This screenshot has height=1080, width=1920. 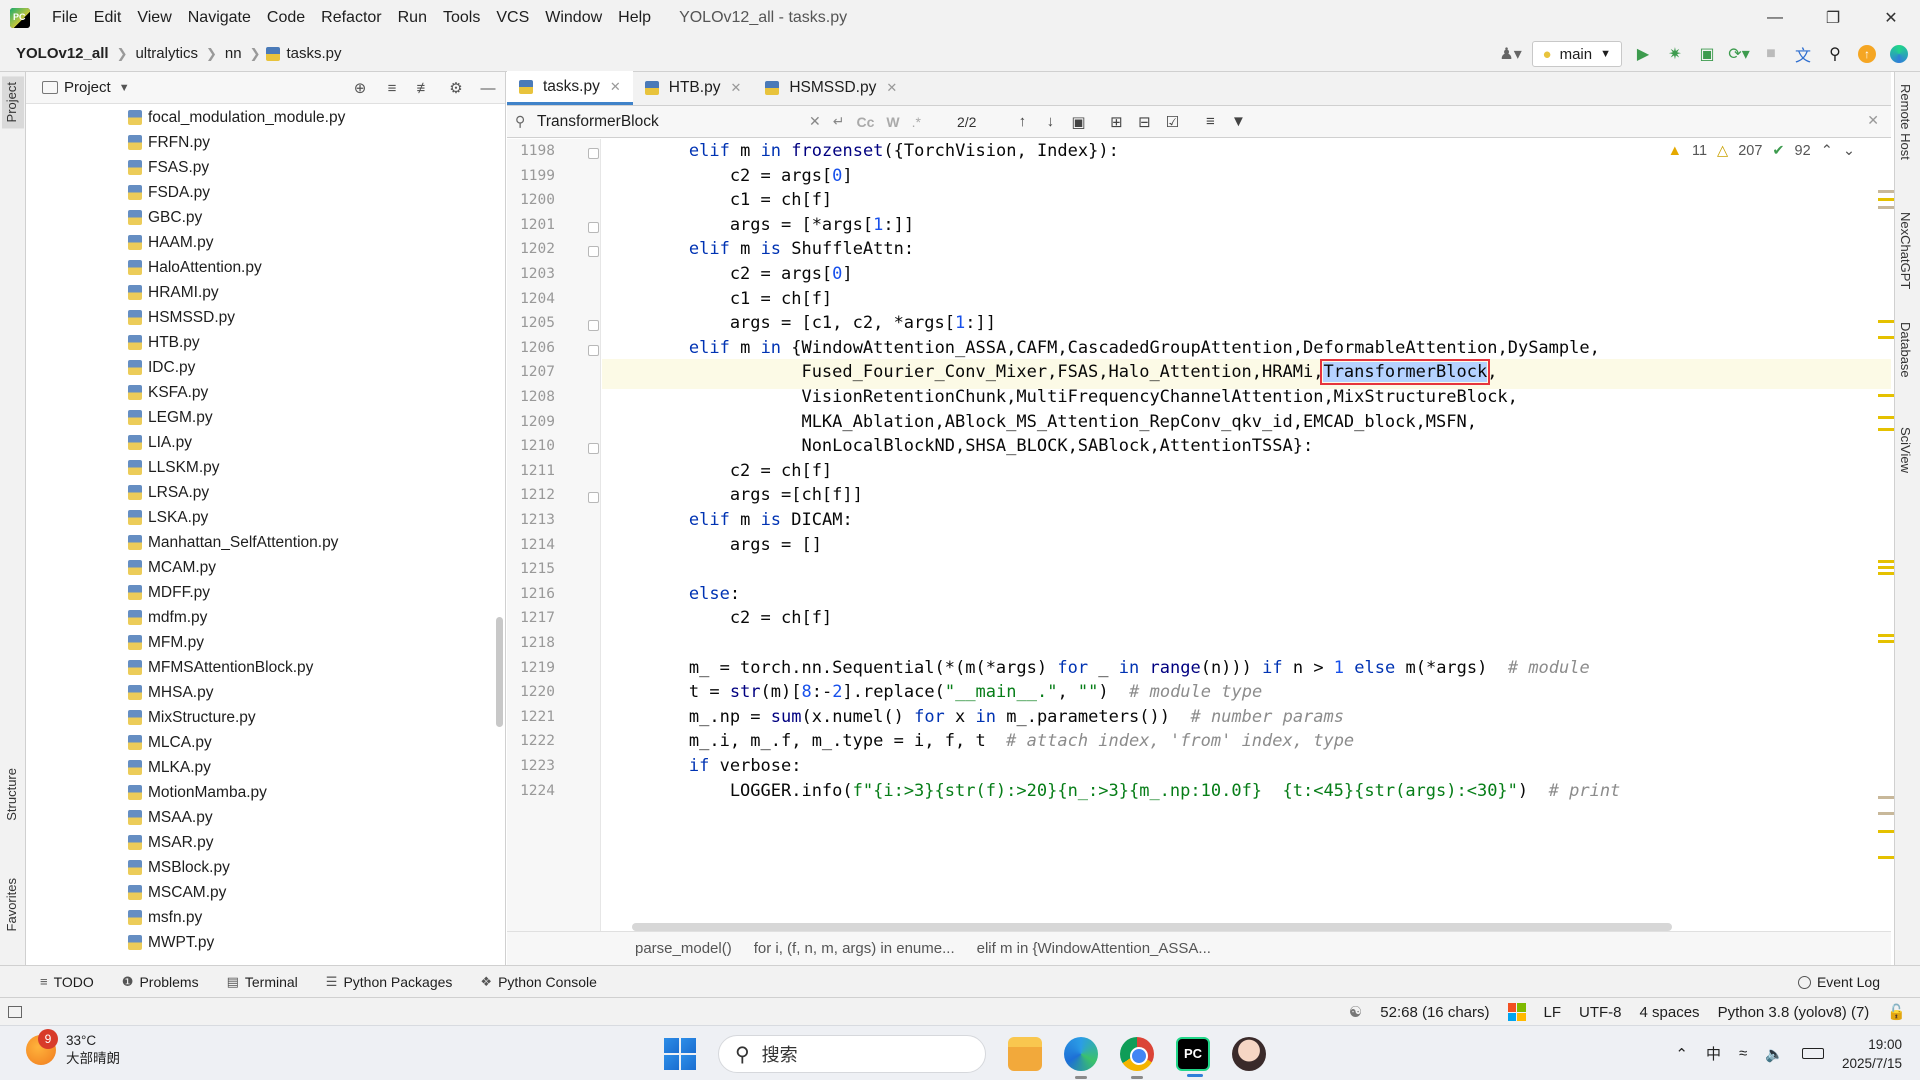 I want to click on line-number: 1213, so click(x=531, y=520).